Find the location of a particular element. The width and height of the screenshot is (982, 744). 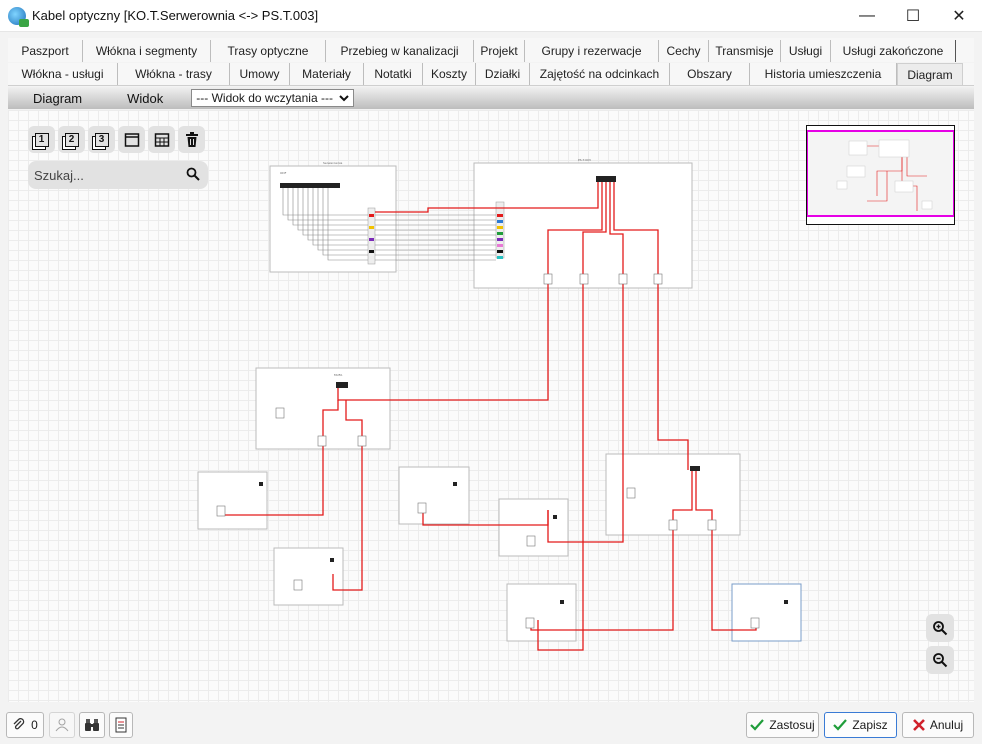

users-button is located at coordinates (62, 725).